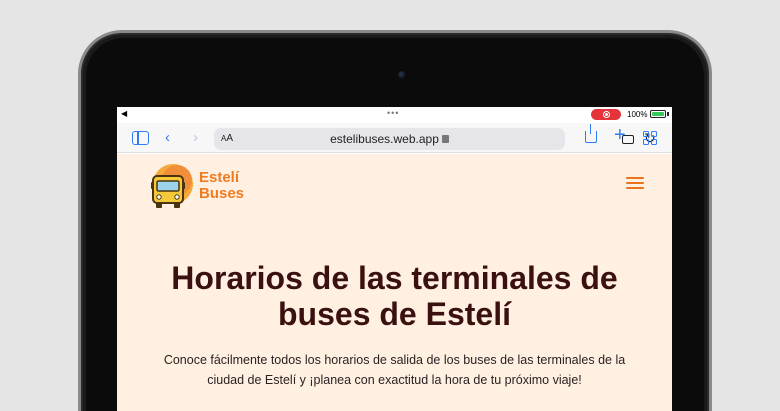  What do you see at coordinates (195, 138) in the screenshot?
I see `forward-icon: ›` at bounding box center [195, 138].